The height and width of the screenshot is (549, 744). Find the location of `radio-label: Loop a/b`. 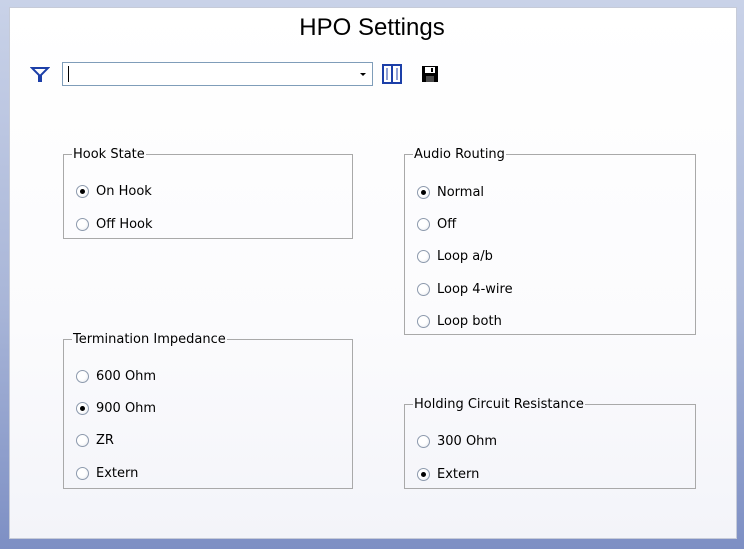

radio-label: Loop a/b is located at coordinates (465, 256).